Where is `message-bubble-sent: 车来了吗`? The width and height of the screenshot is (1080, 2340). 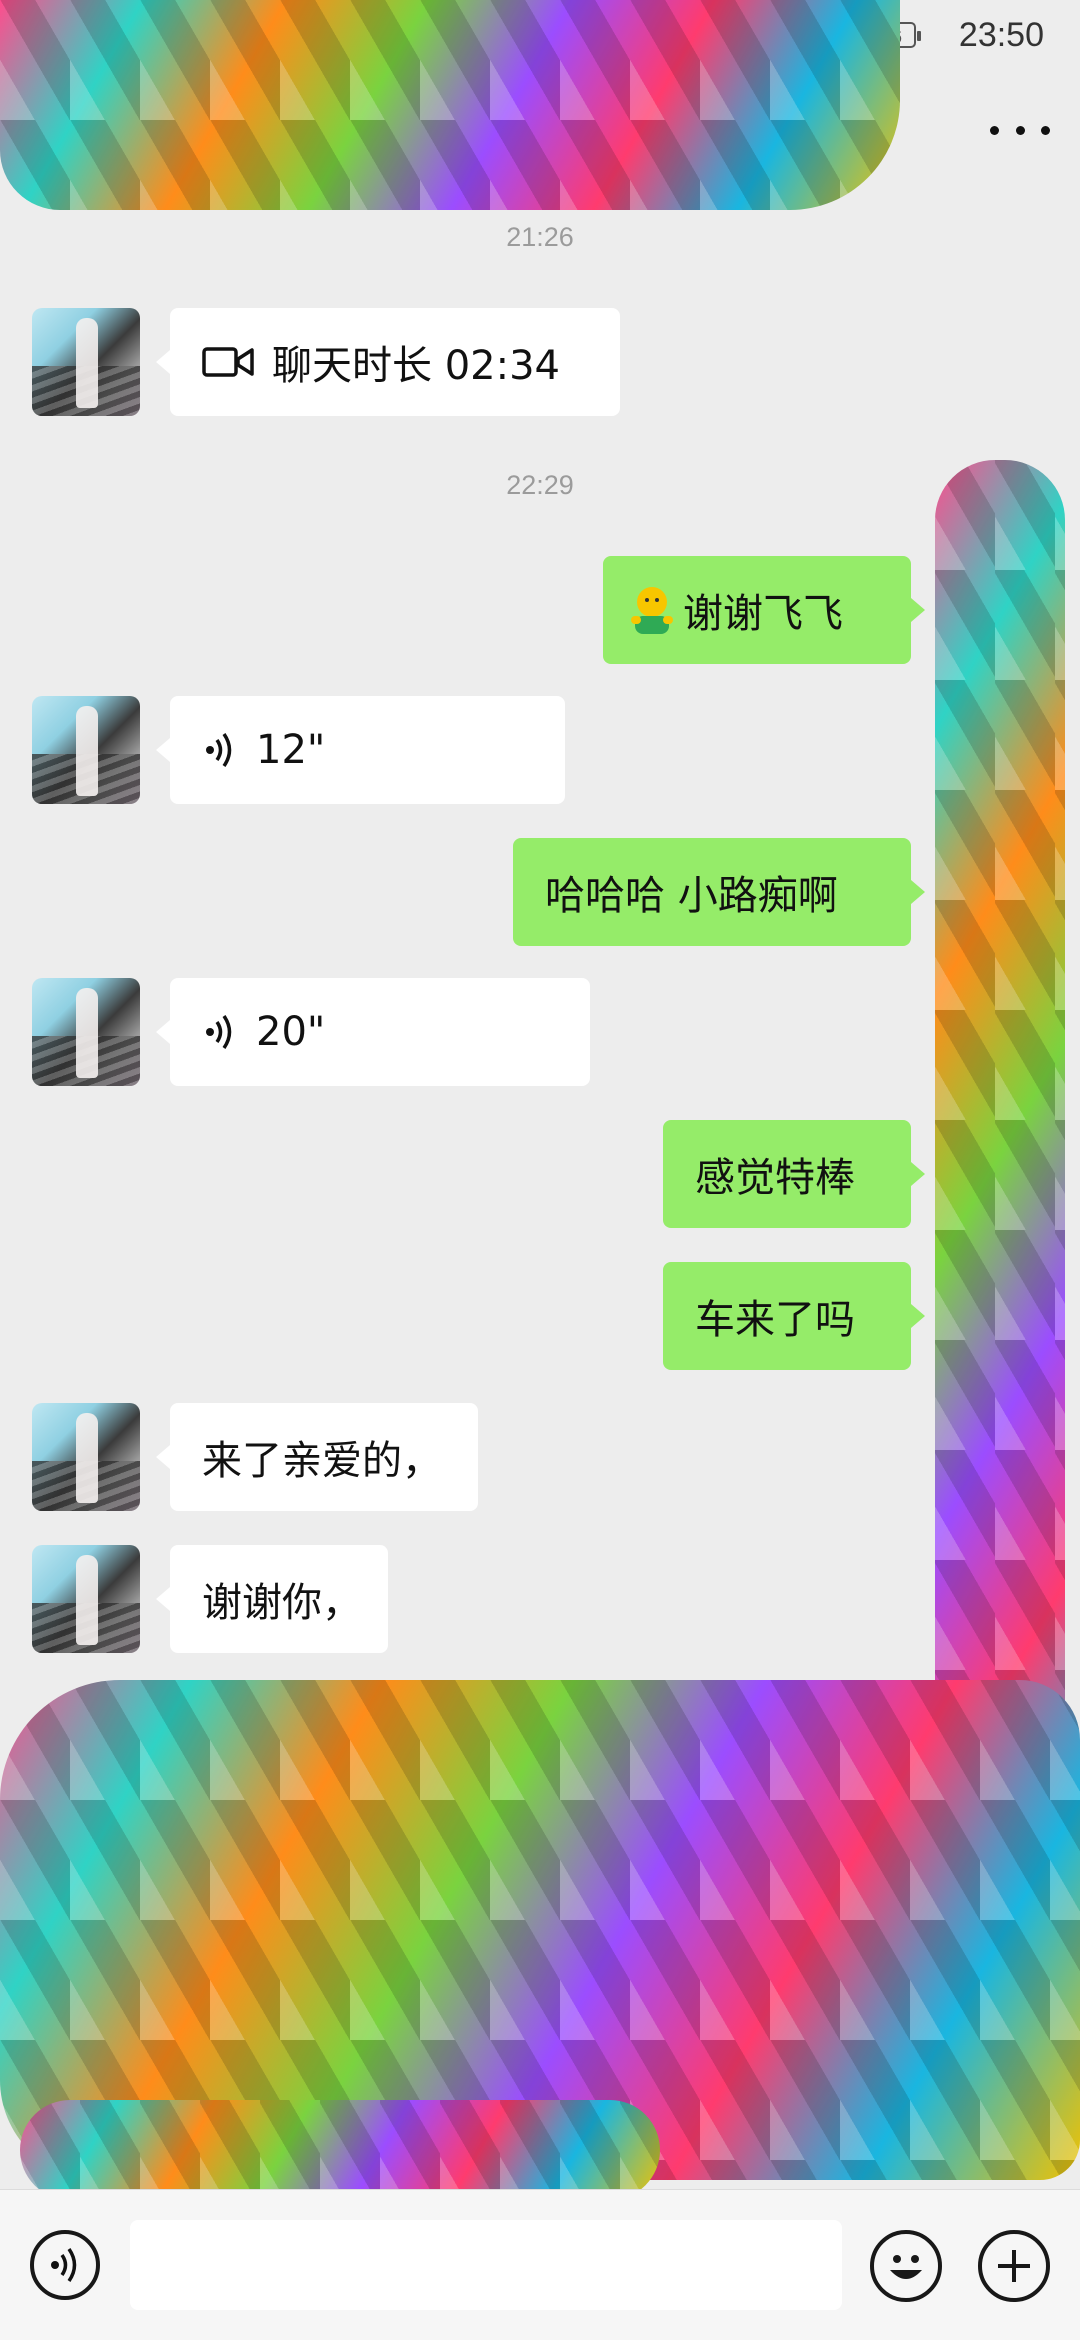
message-bubble-sent: 车来了吗 is located at coordinates (794, 1316).